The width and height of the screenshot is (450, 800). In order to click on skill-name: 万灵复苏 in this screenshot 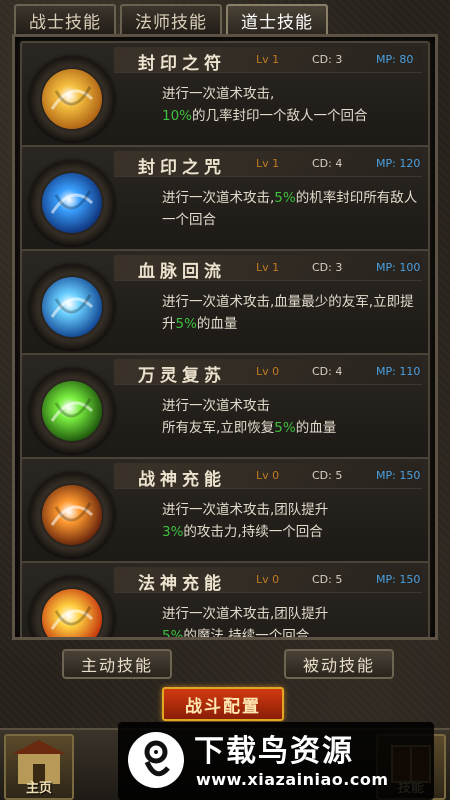, I will do `click(182, 376)`.